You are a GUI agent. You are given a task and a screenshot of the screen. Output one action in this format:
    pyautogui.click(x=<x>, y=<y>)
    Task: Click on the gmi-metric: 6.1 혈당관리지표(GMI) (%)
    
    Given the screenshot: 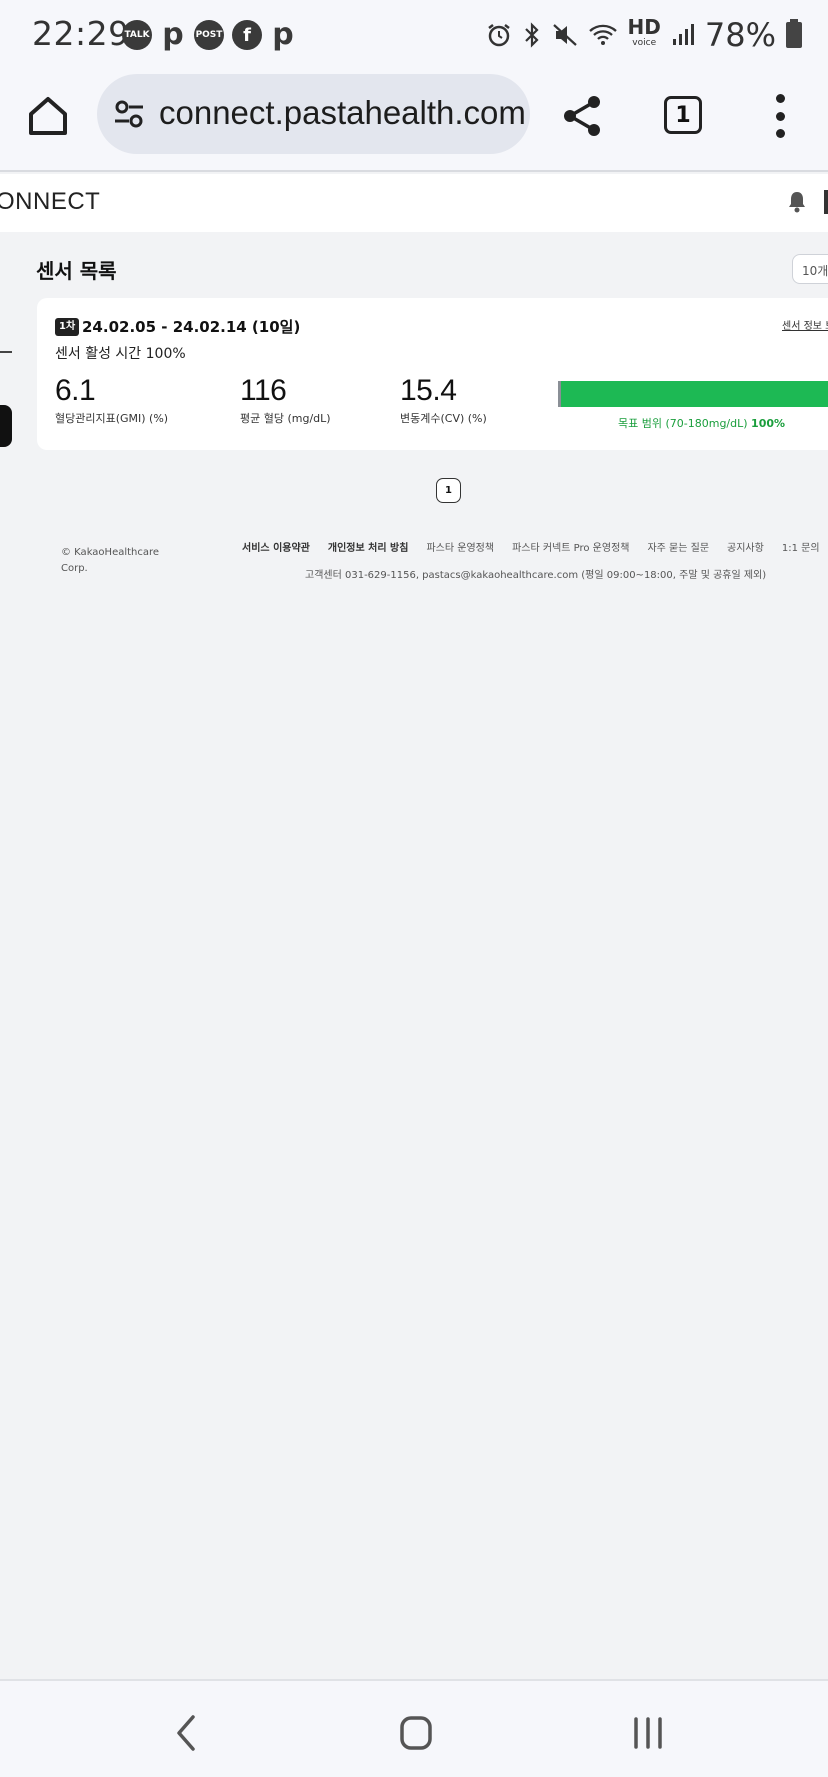 What is the action you would take?
    pyautogui.click(x=111, y=400)
    